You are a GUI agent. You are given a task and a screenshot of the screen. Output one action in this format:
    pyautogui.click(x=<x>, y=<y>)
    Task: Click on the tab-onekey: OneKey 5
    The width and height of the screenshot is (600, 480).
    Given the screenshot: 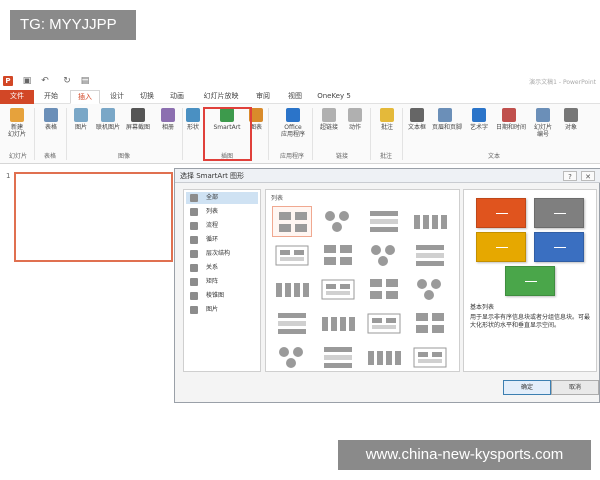 What is the action you would take?
    pyautogui.click(x=334, y=97)
    